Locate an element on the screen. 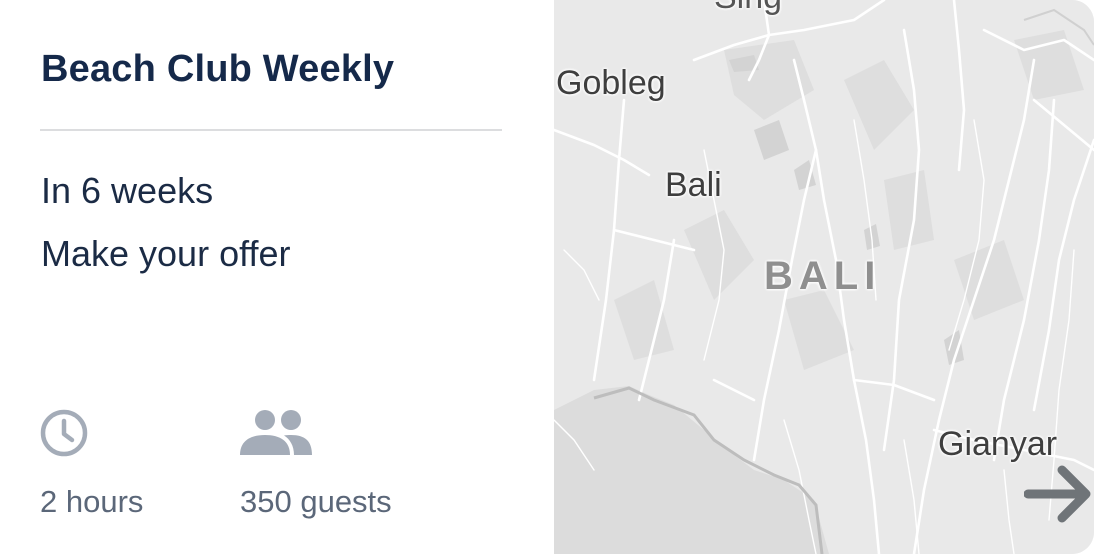 This screenshot has height=554, width=1094. guests-label: 350 guests is located at coordinates (316, 501).